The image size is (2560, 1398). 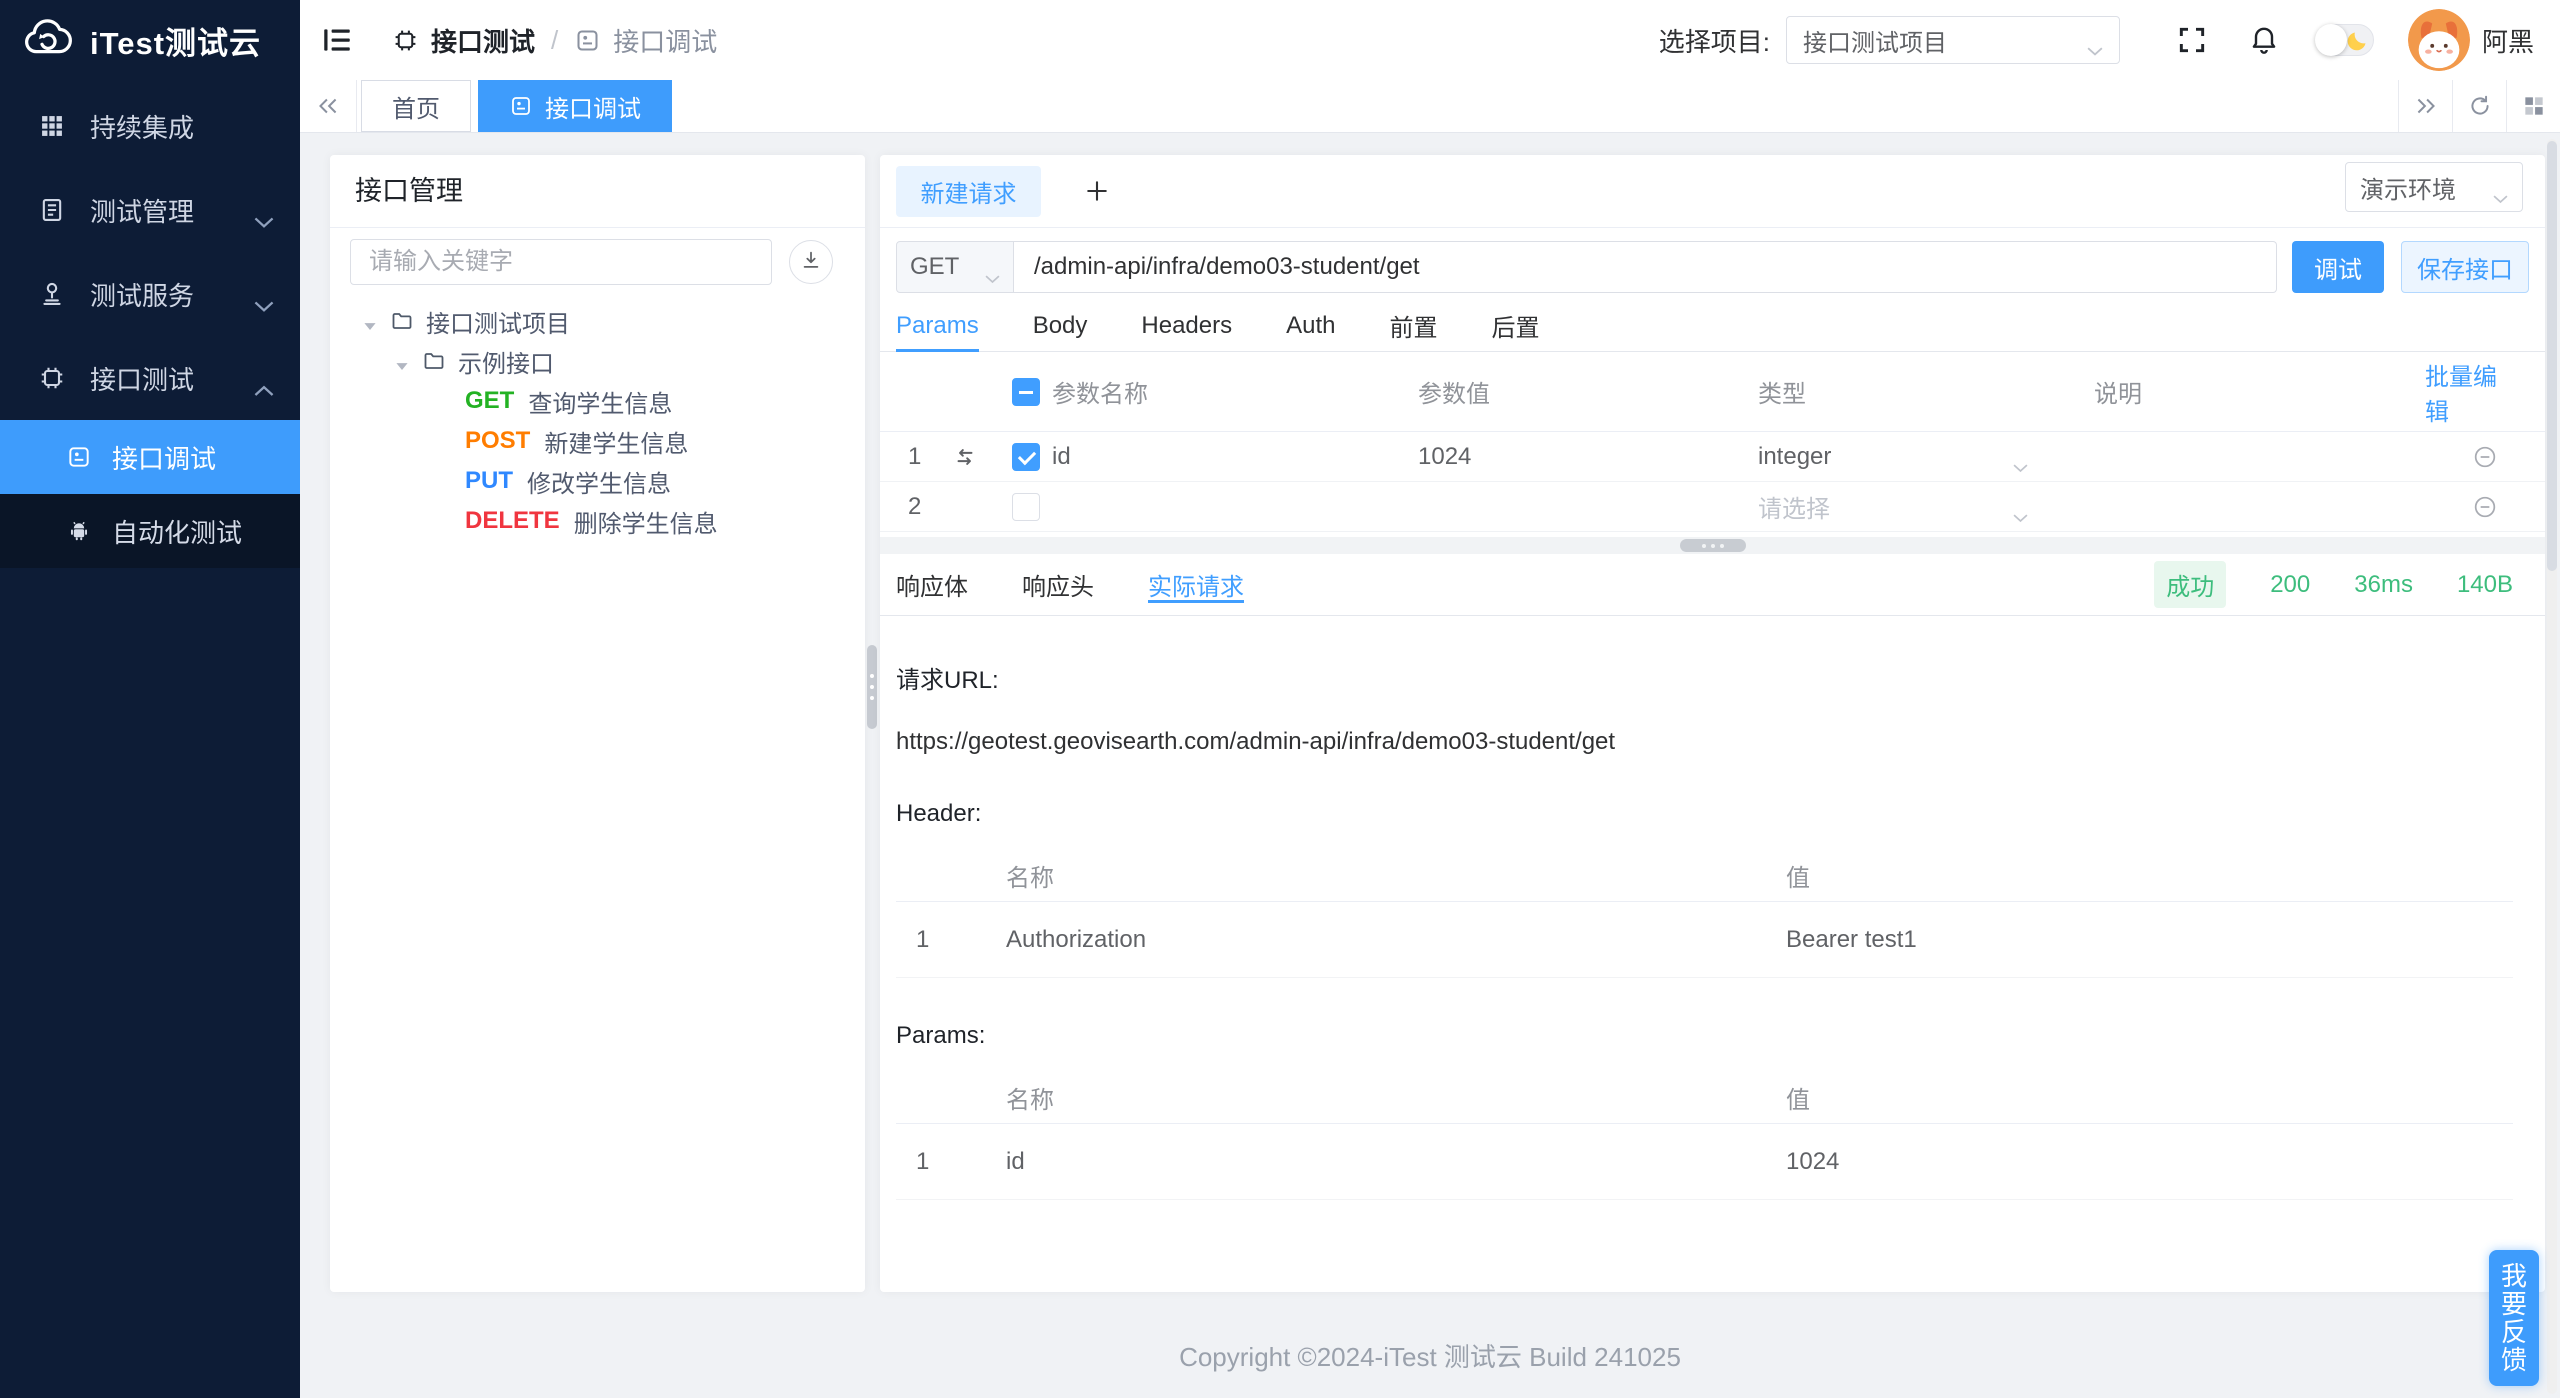 What do you see at coordinates (937, 326) in the screenshot?
I see `tab-params: Params` at bounding box center [937, 326].